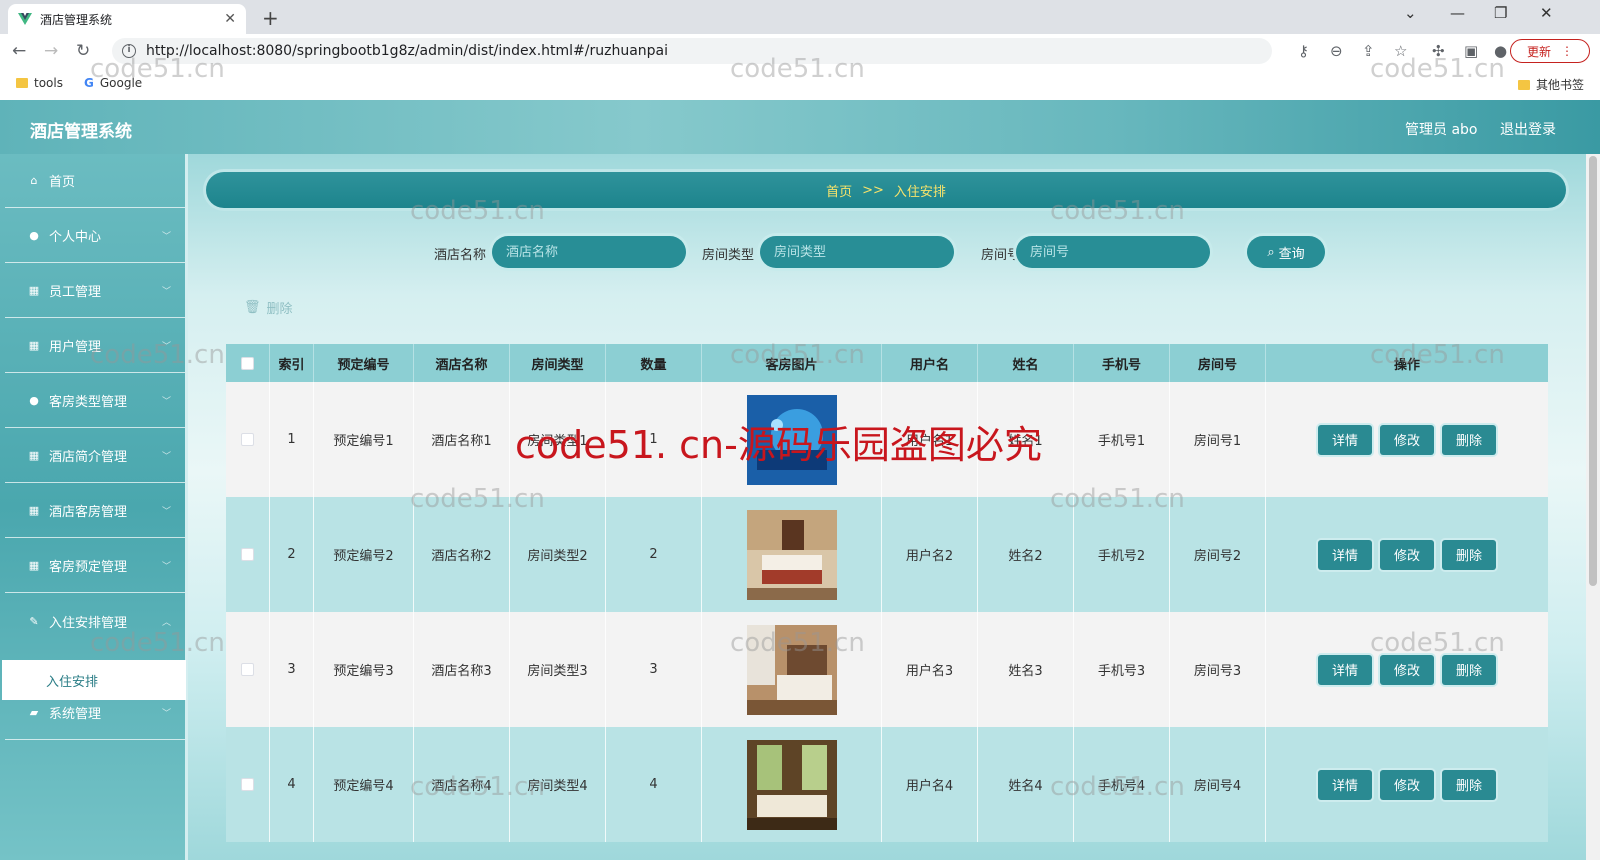 This screenshot has height=860, width=1600. What do you see at coordinates (292, 554) in the screenshot?
I see `cell-index: 2` at bounding box center [292, 554].